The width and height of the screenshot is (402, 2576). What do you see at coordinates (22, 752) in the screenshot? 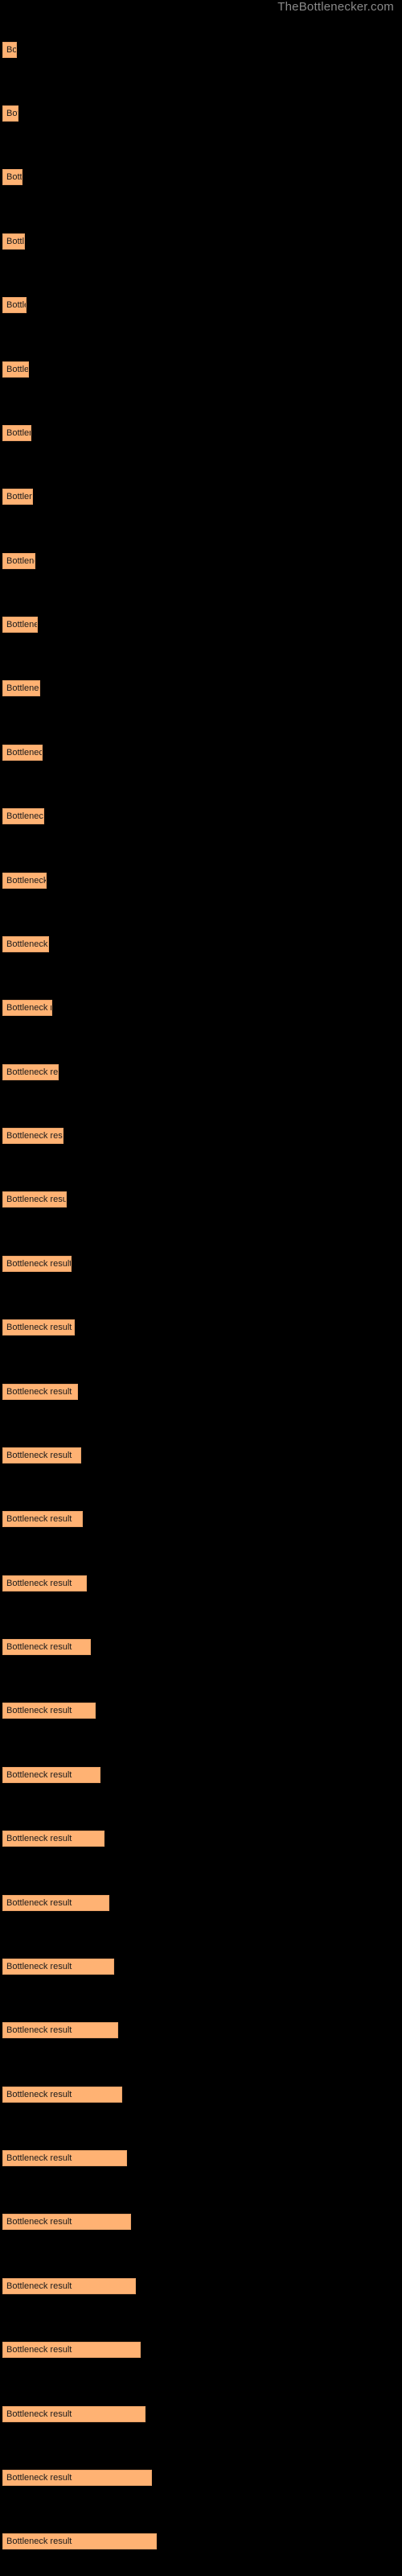
I see `bar-b12: Bottleneck result` at bounding box center [22, 752].